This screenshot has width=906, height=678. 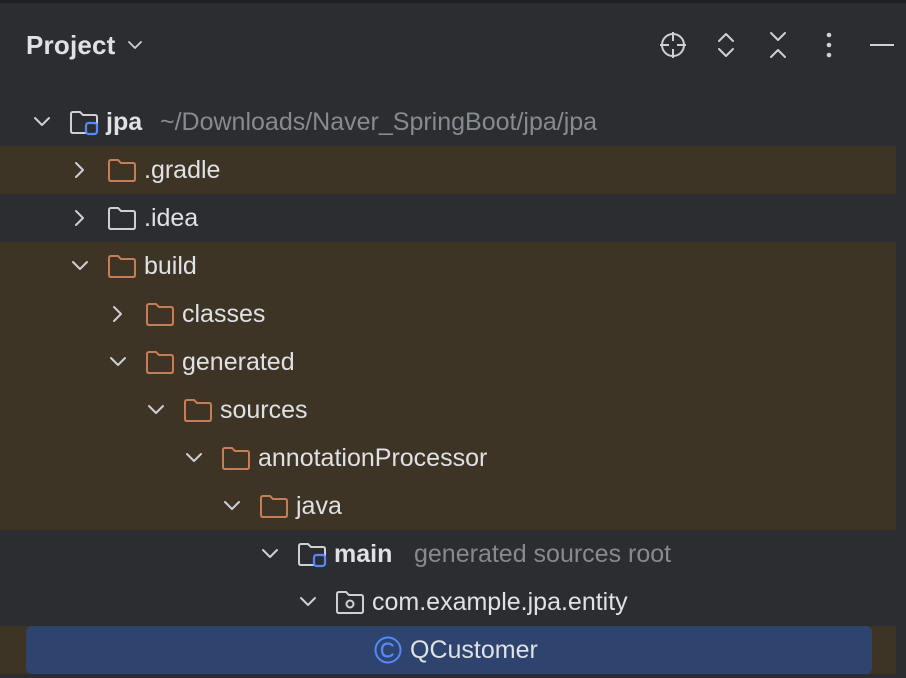 What do you see at coordinates (448, 362) in the screenshot?
I see `tree-node-generated: generated` at bounding box center [448, 362].